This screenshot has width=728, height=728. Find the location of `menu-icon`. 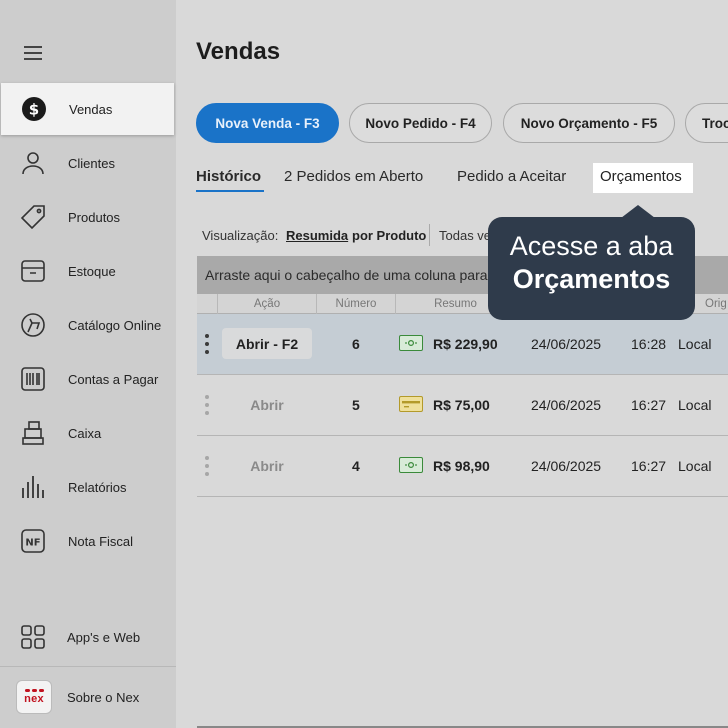

menu-icon is located at coordinates (33, 53).